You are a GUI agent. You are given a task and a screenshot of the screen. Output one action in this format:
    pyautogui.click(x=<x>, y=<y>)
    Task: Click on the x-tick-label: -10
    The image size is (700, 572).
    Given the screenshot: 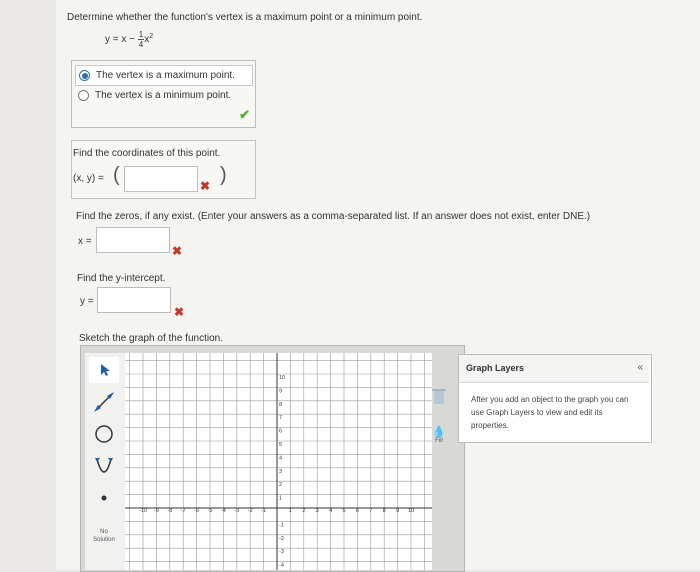 What is the action you would take?
    pyautogui.click(x=143, y=511)
    